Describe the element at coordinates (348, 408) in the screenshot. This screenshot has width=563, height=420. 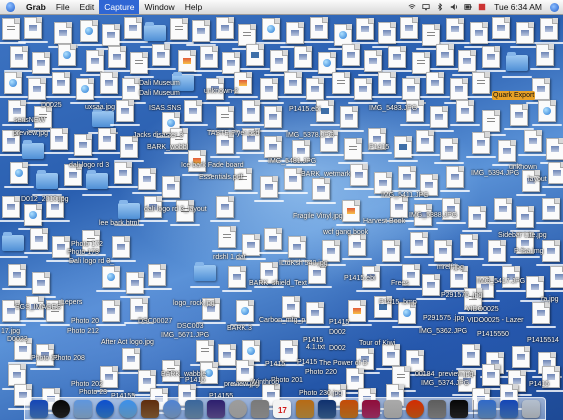
I see `dock-illustrator-icon` at that location.